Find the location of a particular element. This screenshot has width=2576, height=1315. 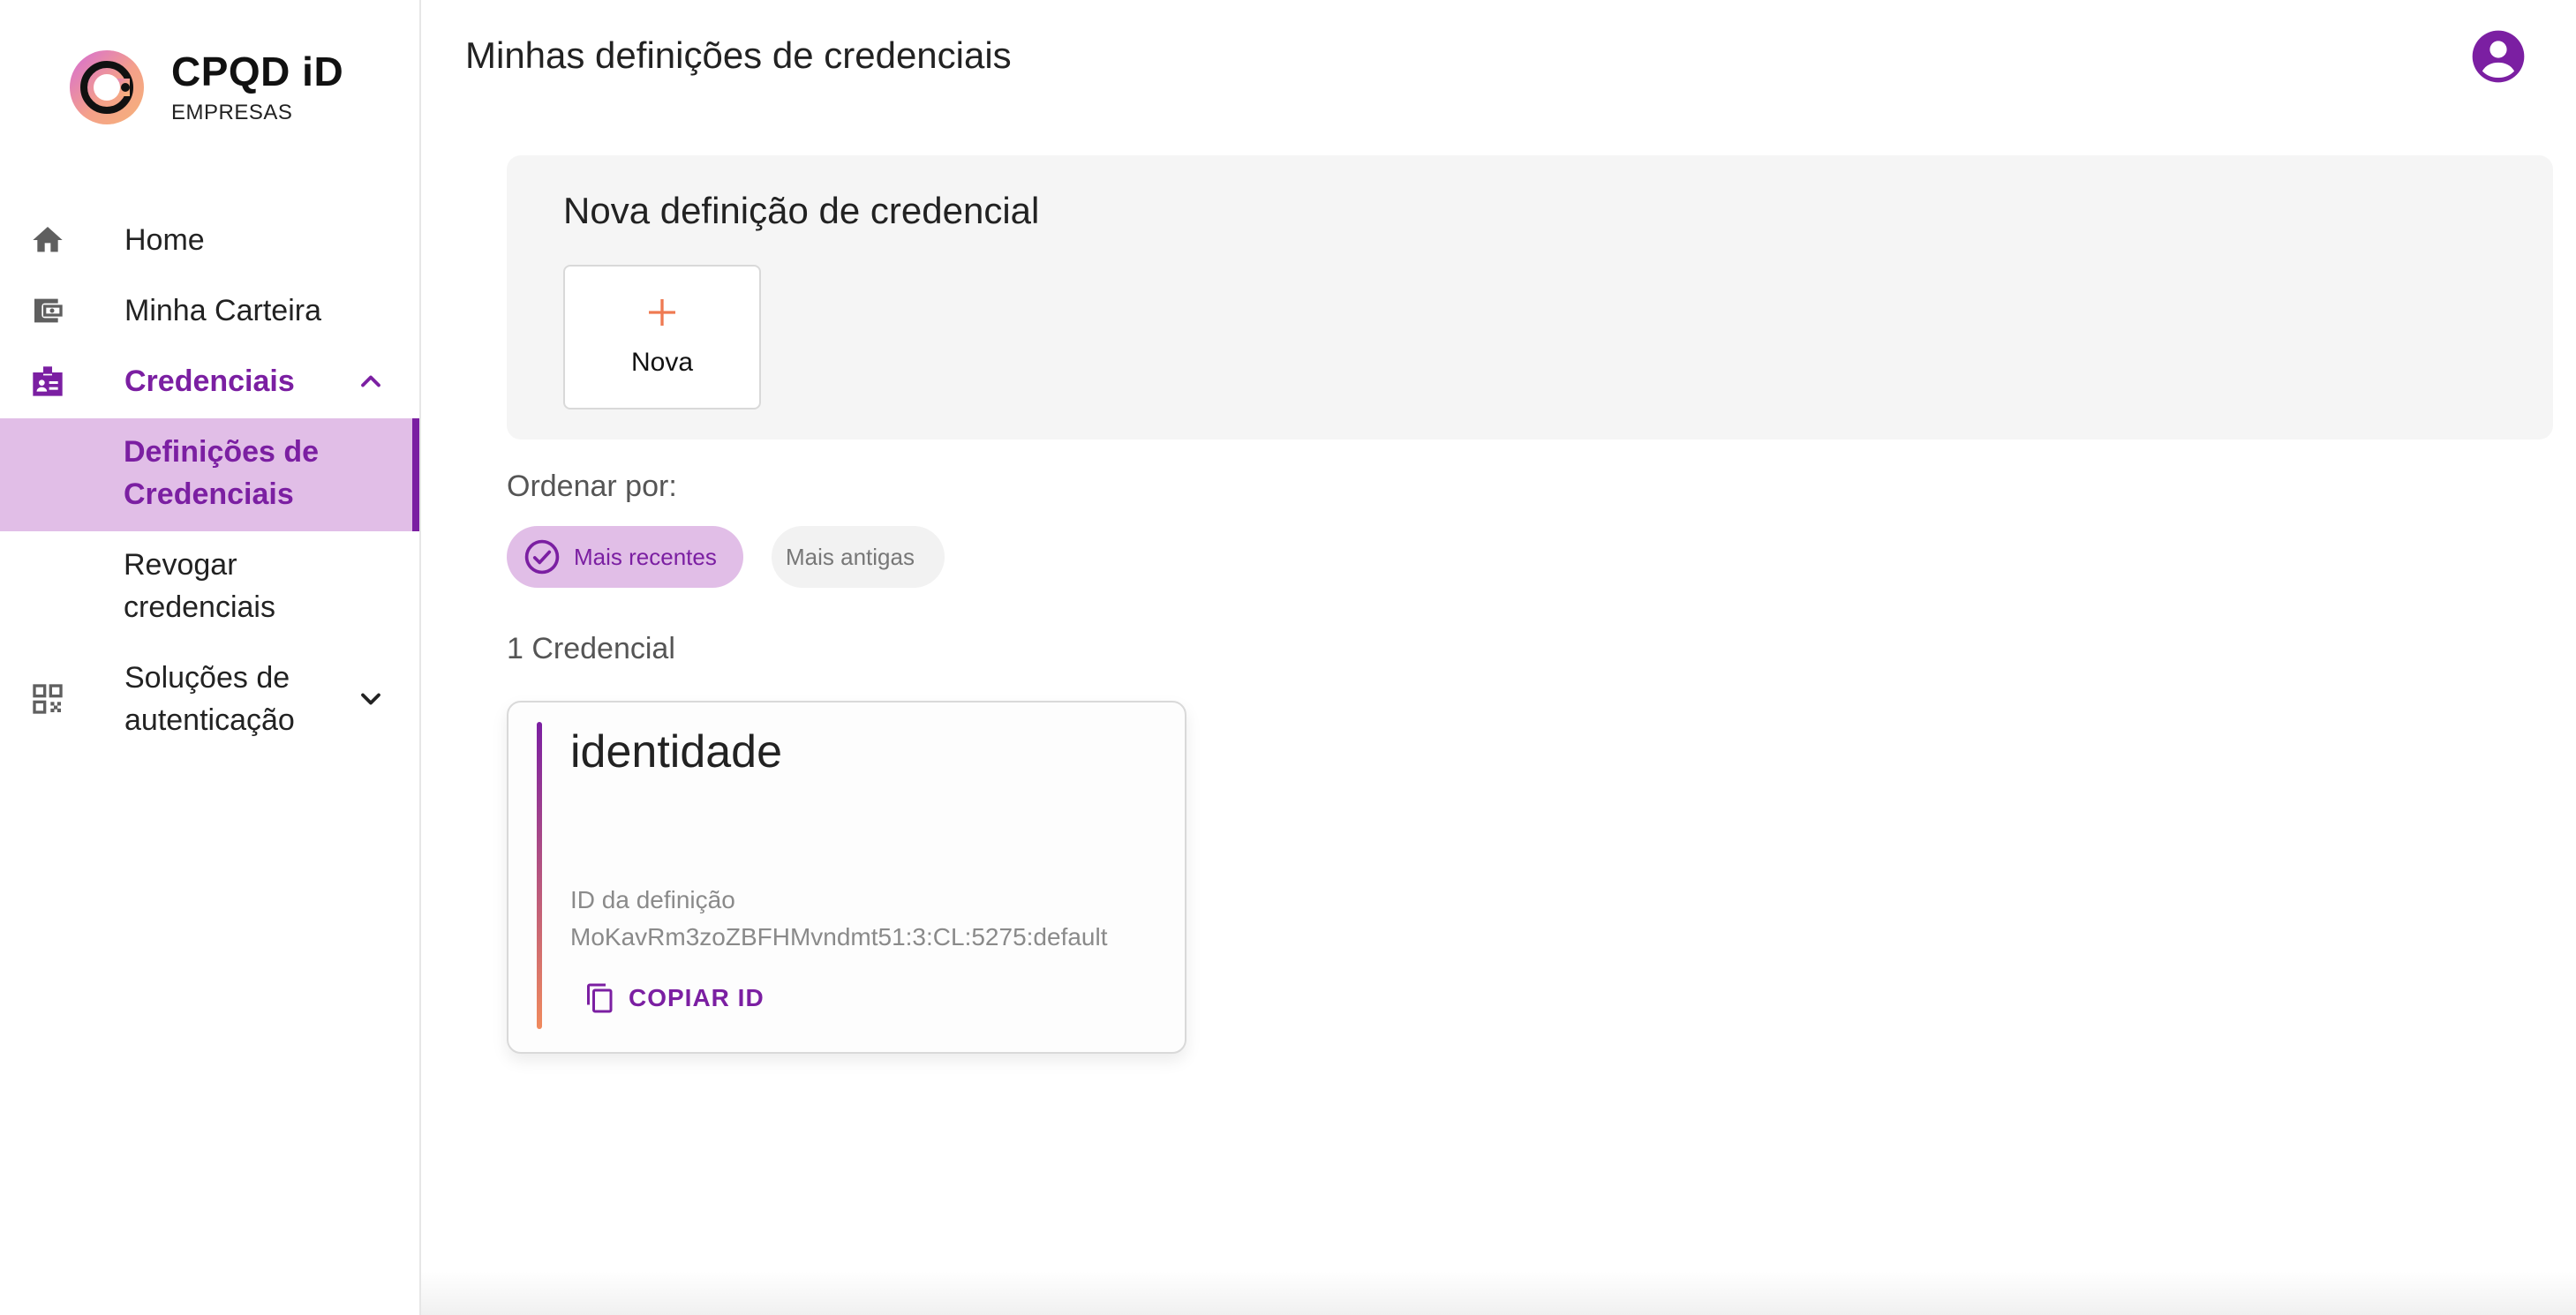

credential-id-value: MoKavRm3zoZBFHMvndmt51:3:CL:5275:default is located at coordinates (839, 937).